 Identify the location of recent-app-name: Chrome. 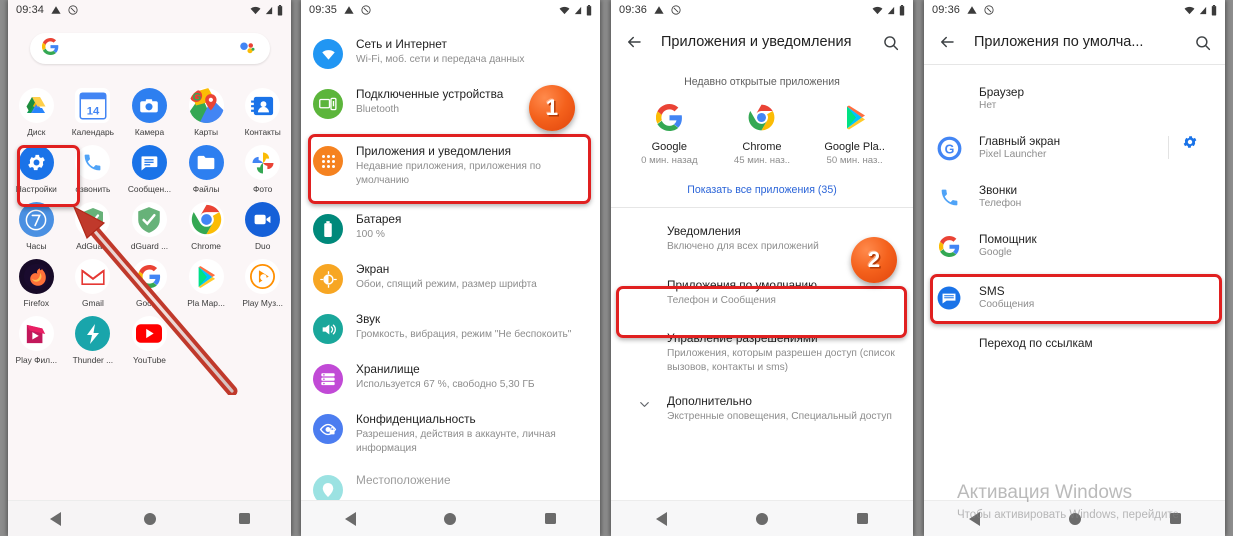
(762, 147).